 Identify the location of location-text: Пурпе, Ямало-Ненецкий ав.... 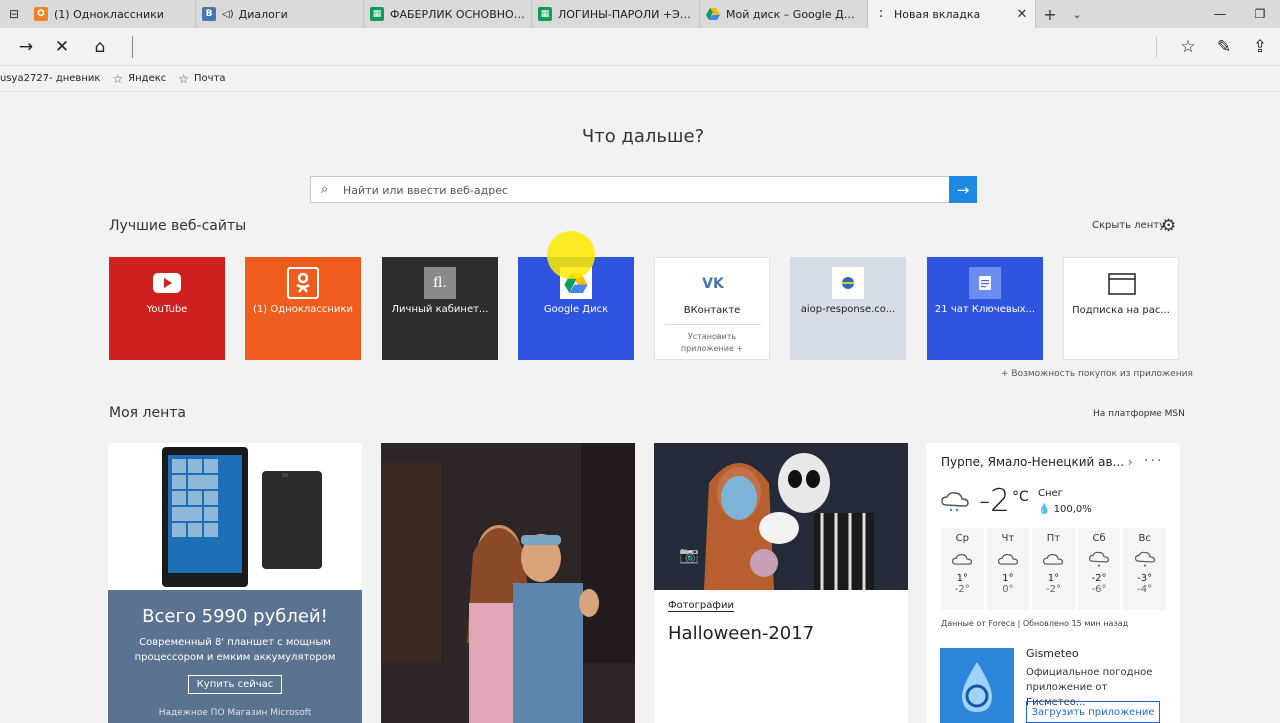
(1033, 462).